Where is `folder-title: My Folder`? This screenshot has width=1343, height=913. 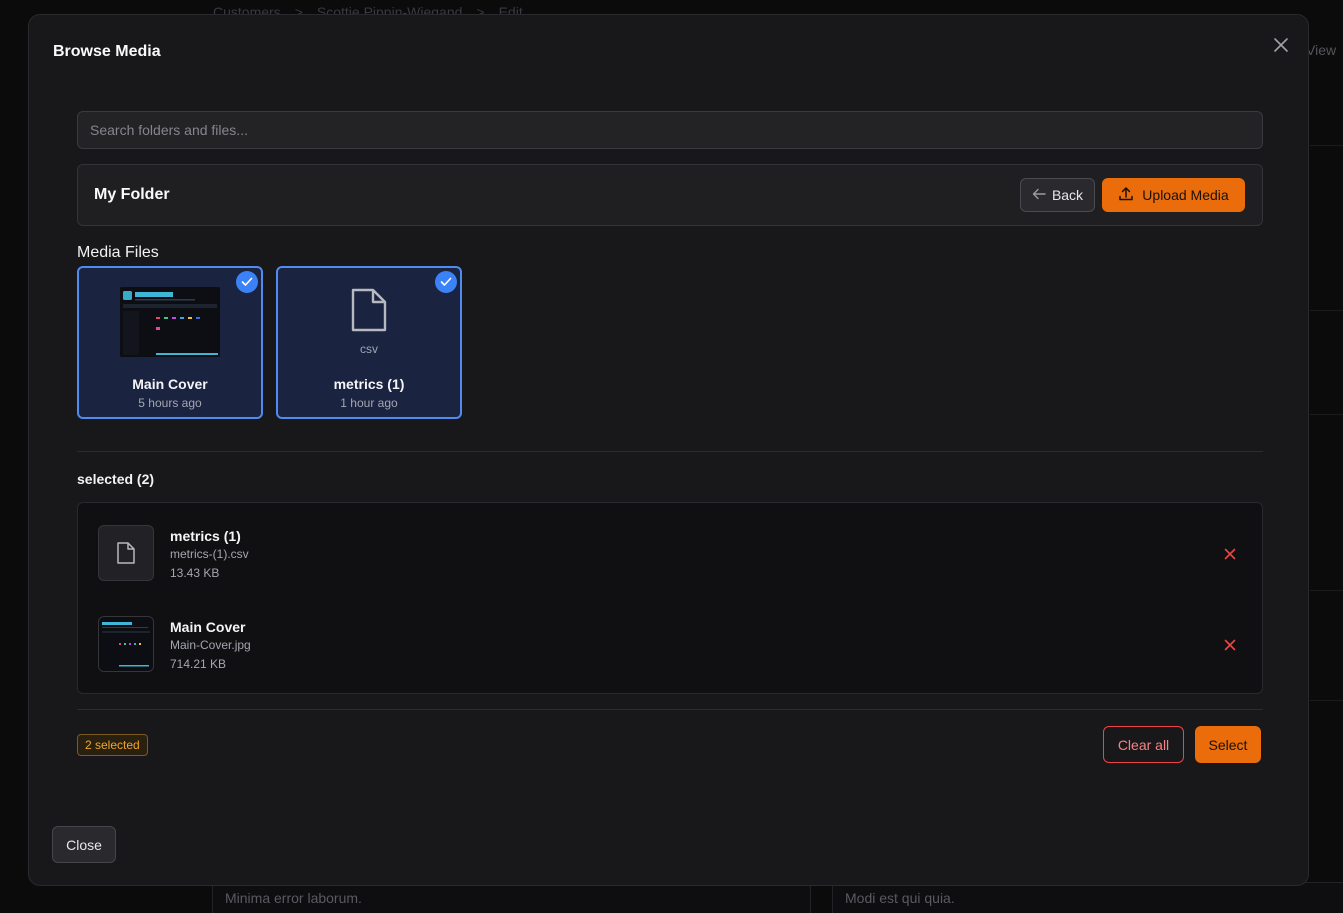
folder-title: My Folder is located at coordinates (132, 194).